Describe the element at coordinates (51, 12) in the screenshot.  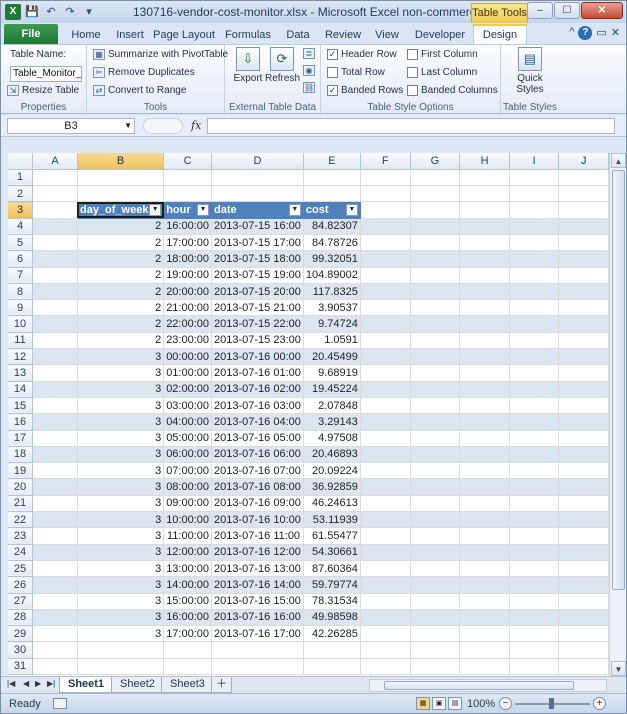
I see `undo-icon: ↶` at that location.